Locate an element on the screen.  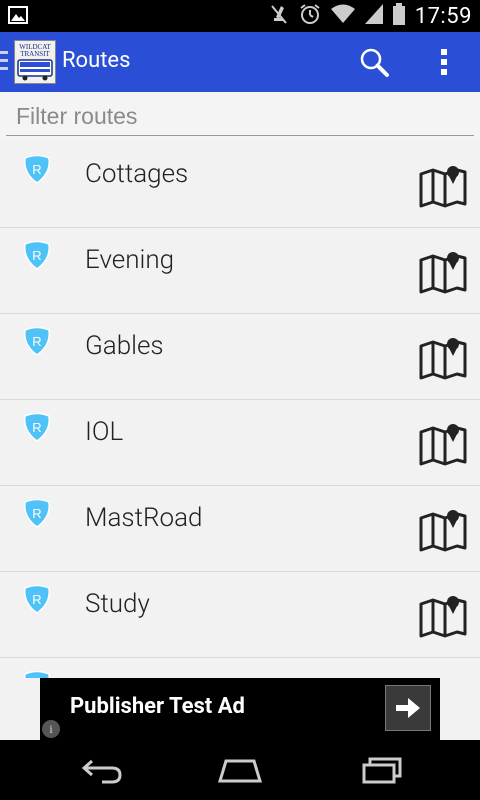
ad-info-icon: i is located at coordinates (51, 729).